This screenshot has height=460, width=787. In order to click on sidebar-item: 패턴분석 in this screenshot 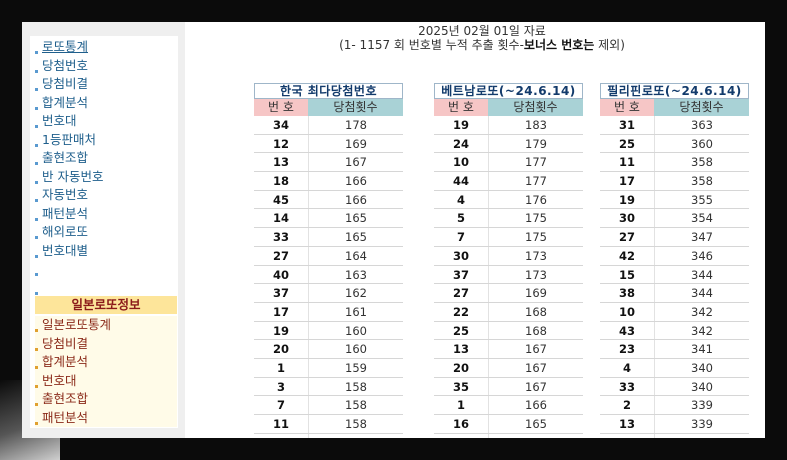, I will do `click(104, 214)`.